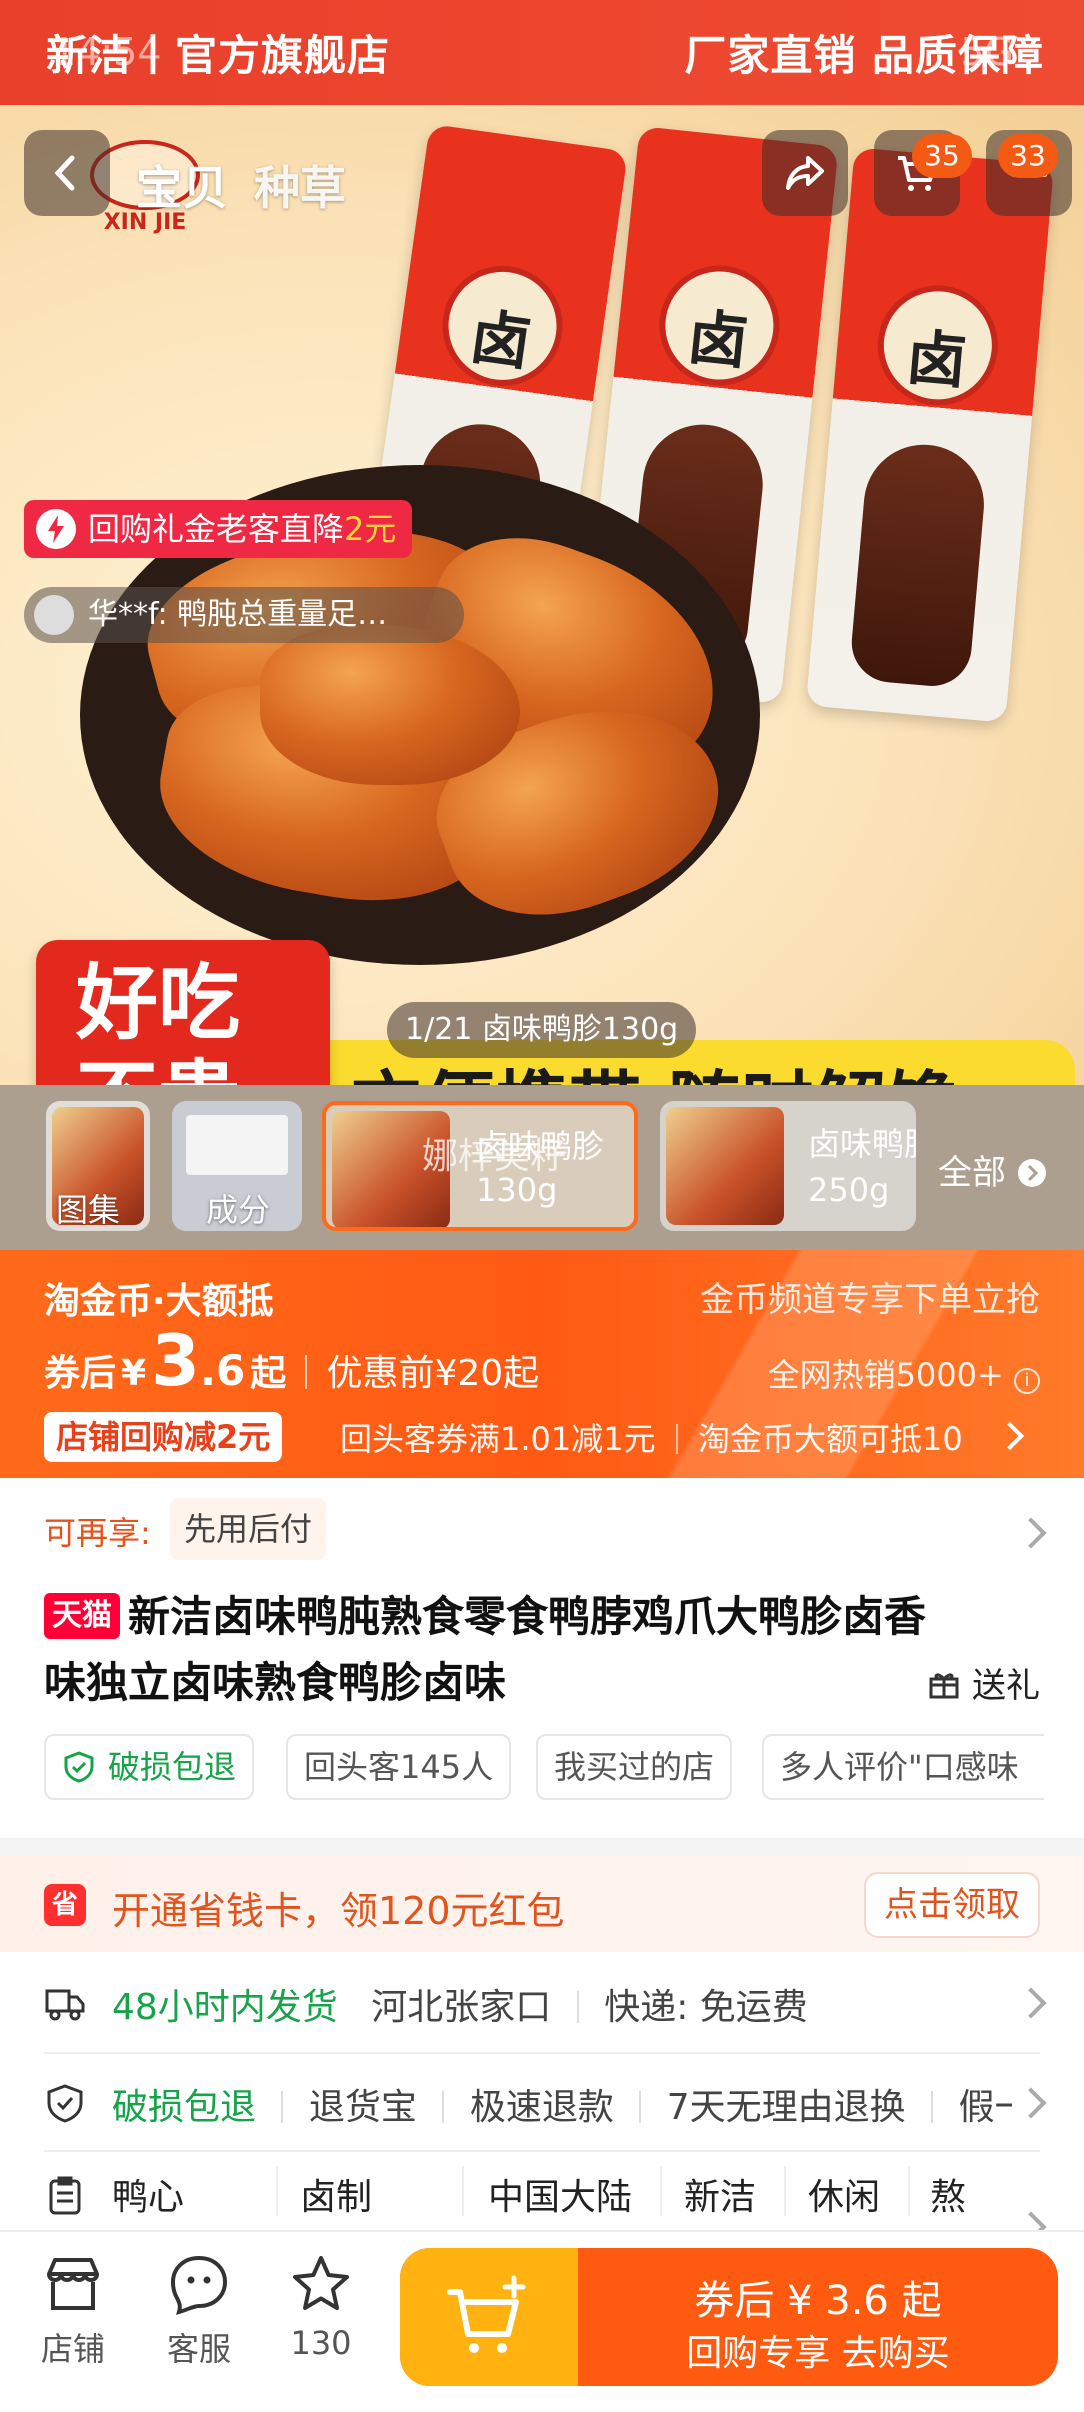 The height and width of the screenshot is (2412, 1084). Describe the element at coordinates (67, 173) in the screenshot. I see `back-button` at that location.